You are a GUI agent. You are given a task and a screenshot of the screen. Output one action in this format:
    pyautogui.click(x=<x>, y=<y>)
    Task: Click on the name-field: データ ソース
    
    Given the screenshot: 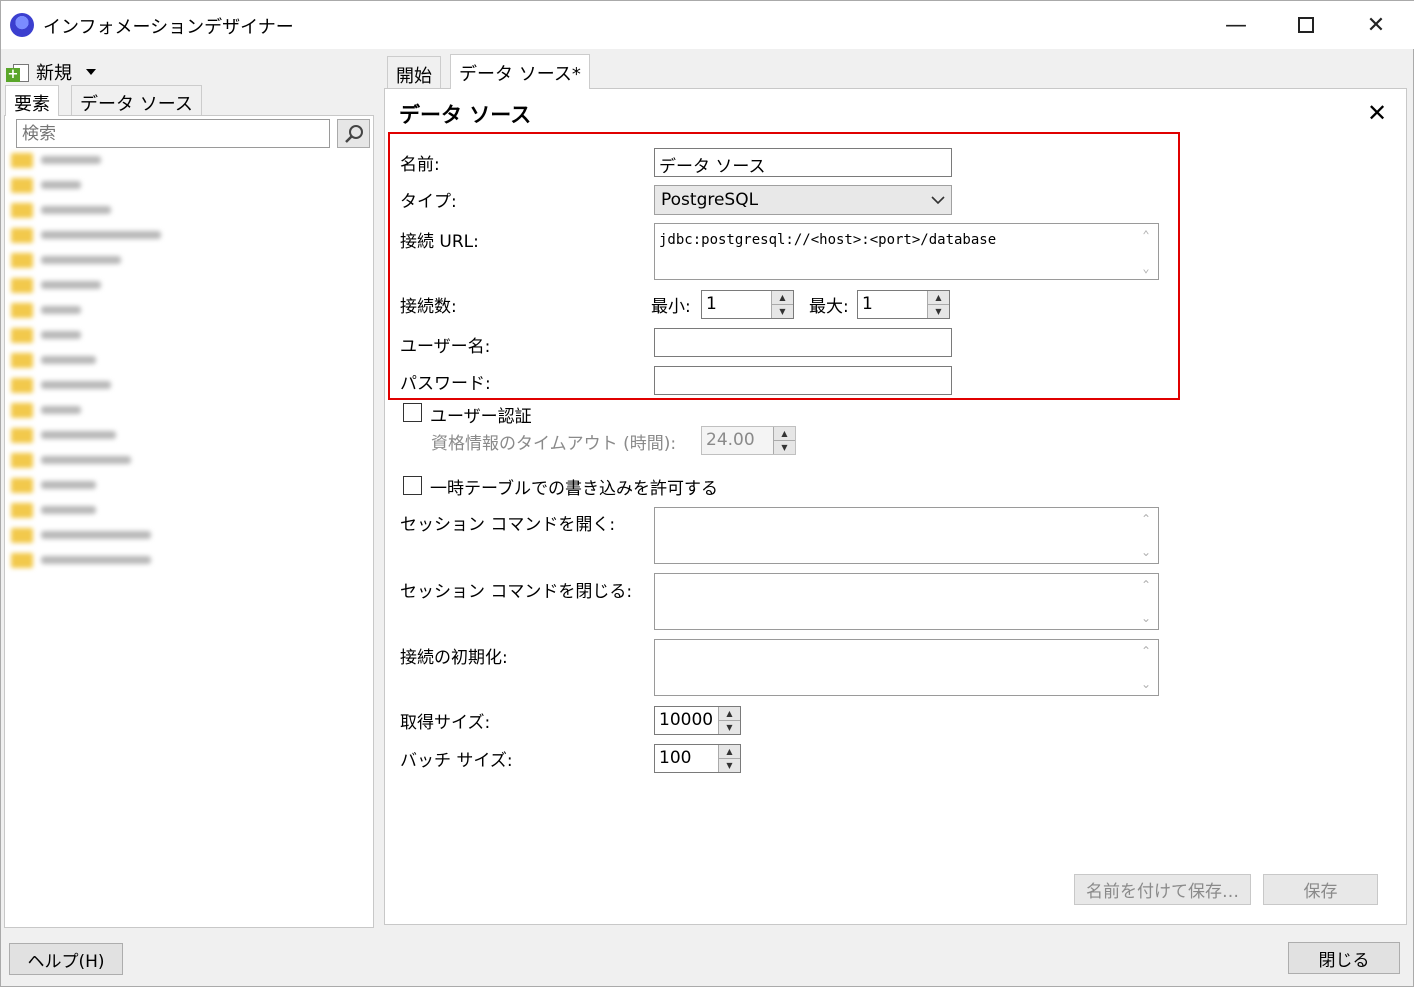 What is the action you would take?
    pyautogui.click(x=803, y=162)
    